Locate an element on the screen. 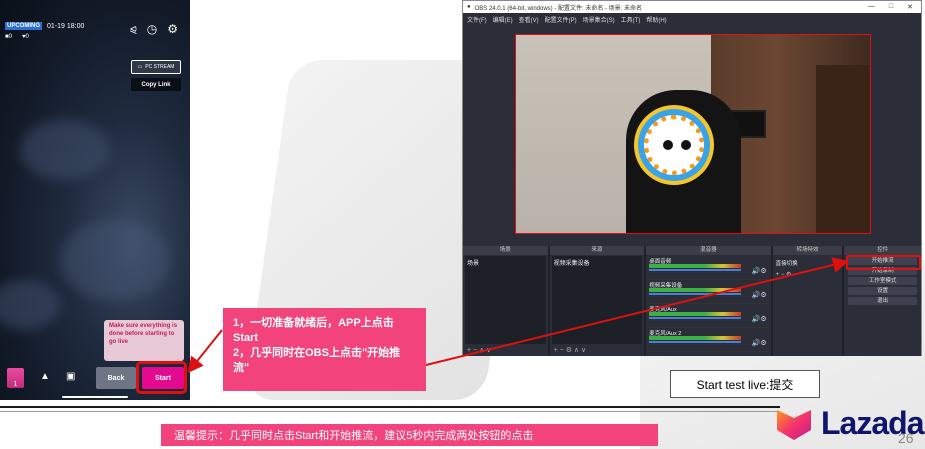  status-badge: UPCOMING is located at coordinates (23, 26).